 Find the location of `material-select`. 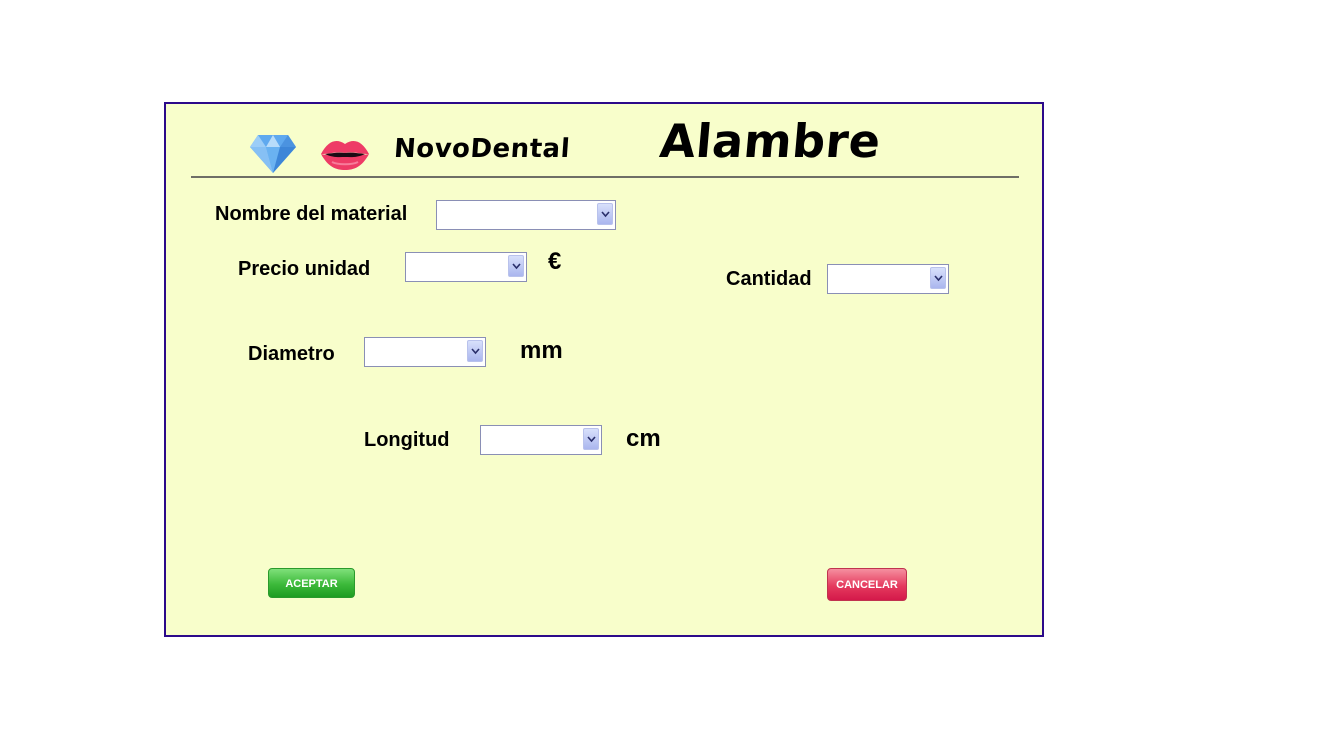

material-select is located at coordinates (526, 215).